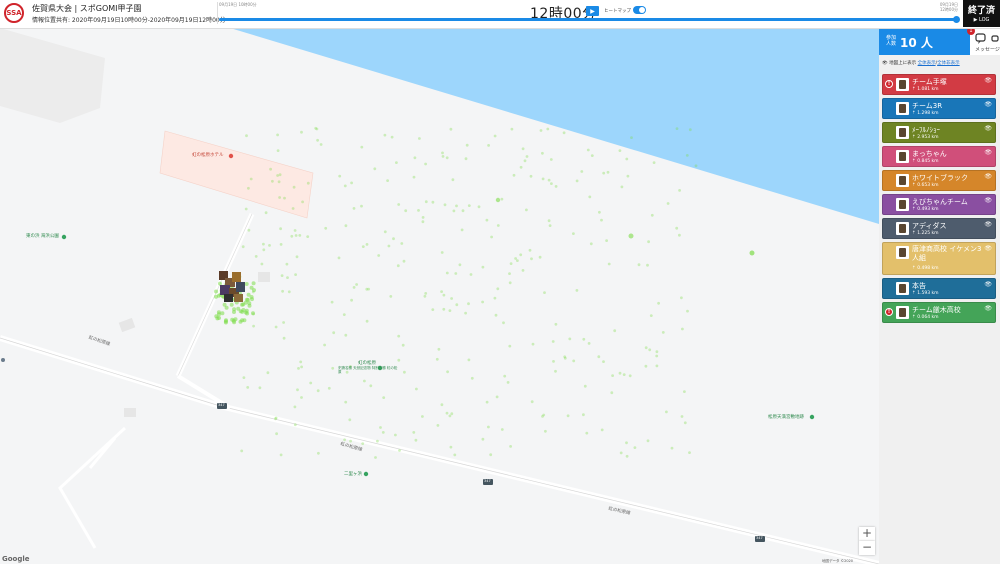 The height and width of the screenshot is (564, 1000). What do you see at coordinates (592, 11) in the screenshot?
I see `play-icon: ▶` at bounding box center [592, 11].